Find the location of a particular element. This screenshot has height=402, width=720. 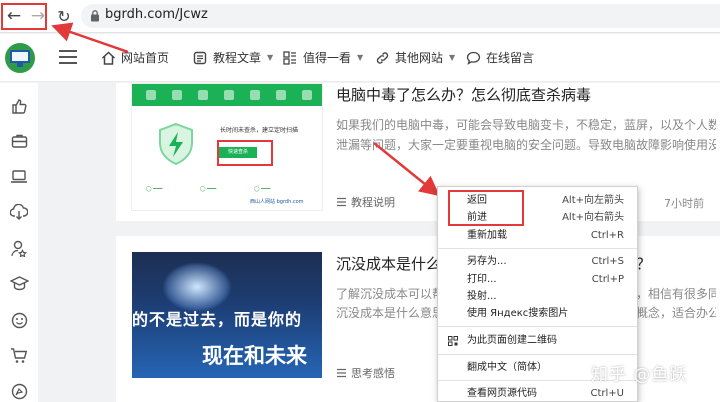

nav-item-tutorials: 教程文章 ▼ is located at coordinates (232, 57).